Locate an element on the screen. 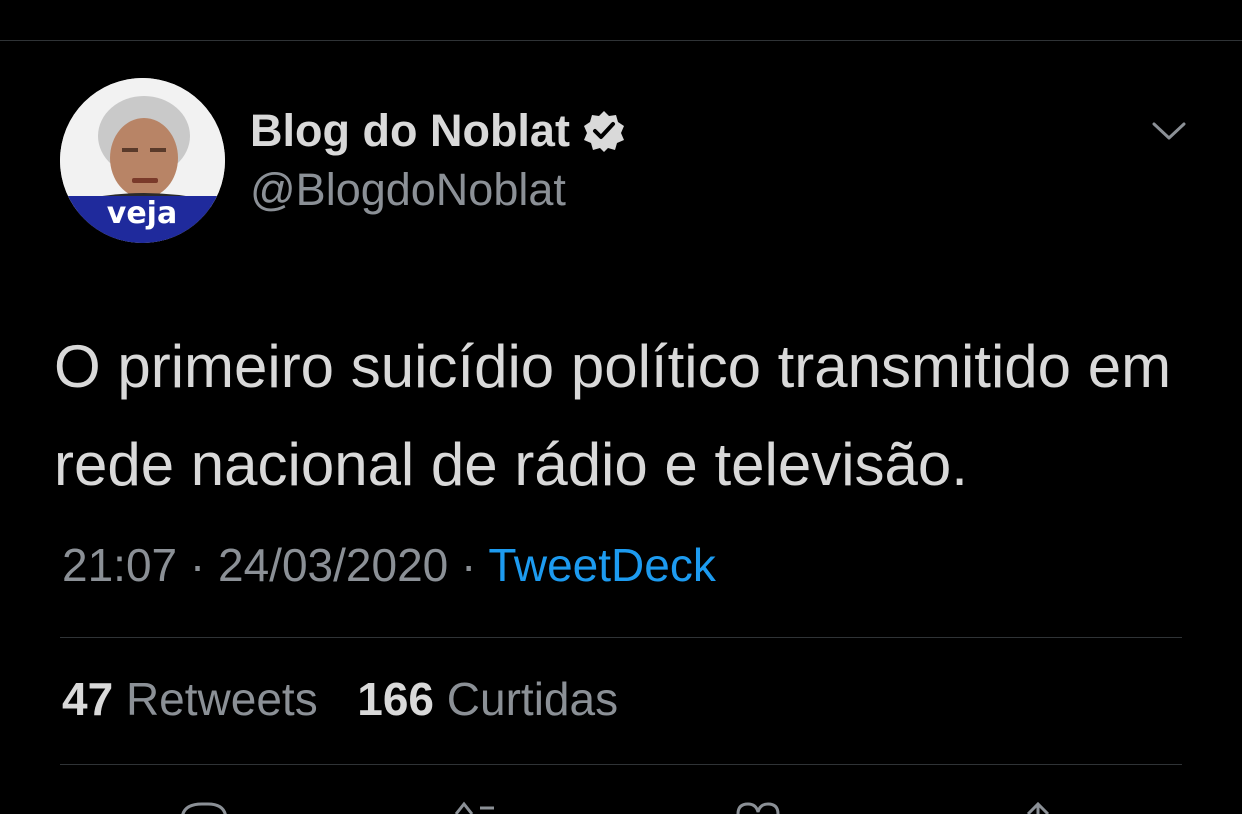  tweet-actions-bar is located at coordinates (621, 807).